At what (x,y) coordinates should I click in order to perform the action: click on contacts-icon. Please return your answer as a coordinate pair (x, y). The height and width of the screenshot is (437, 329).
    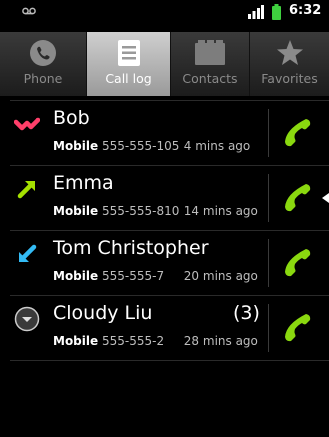
    Looking at the image, I should click on (210, 53).